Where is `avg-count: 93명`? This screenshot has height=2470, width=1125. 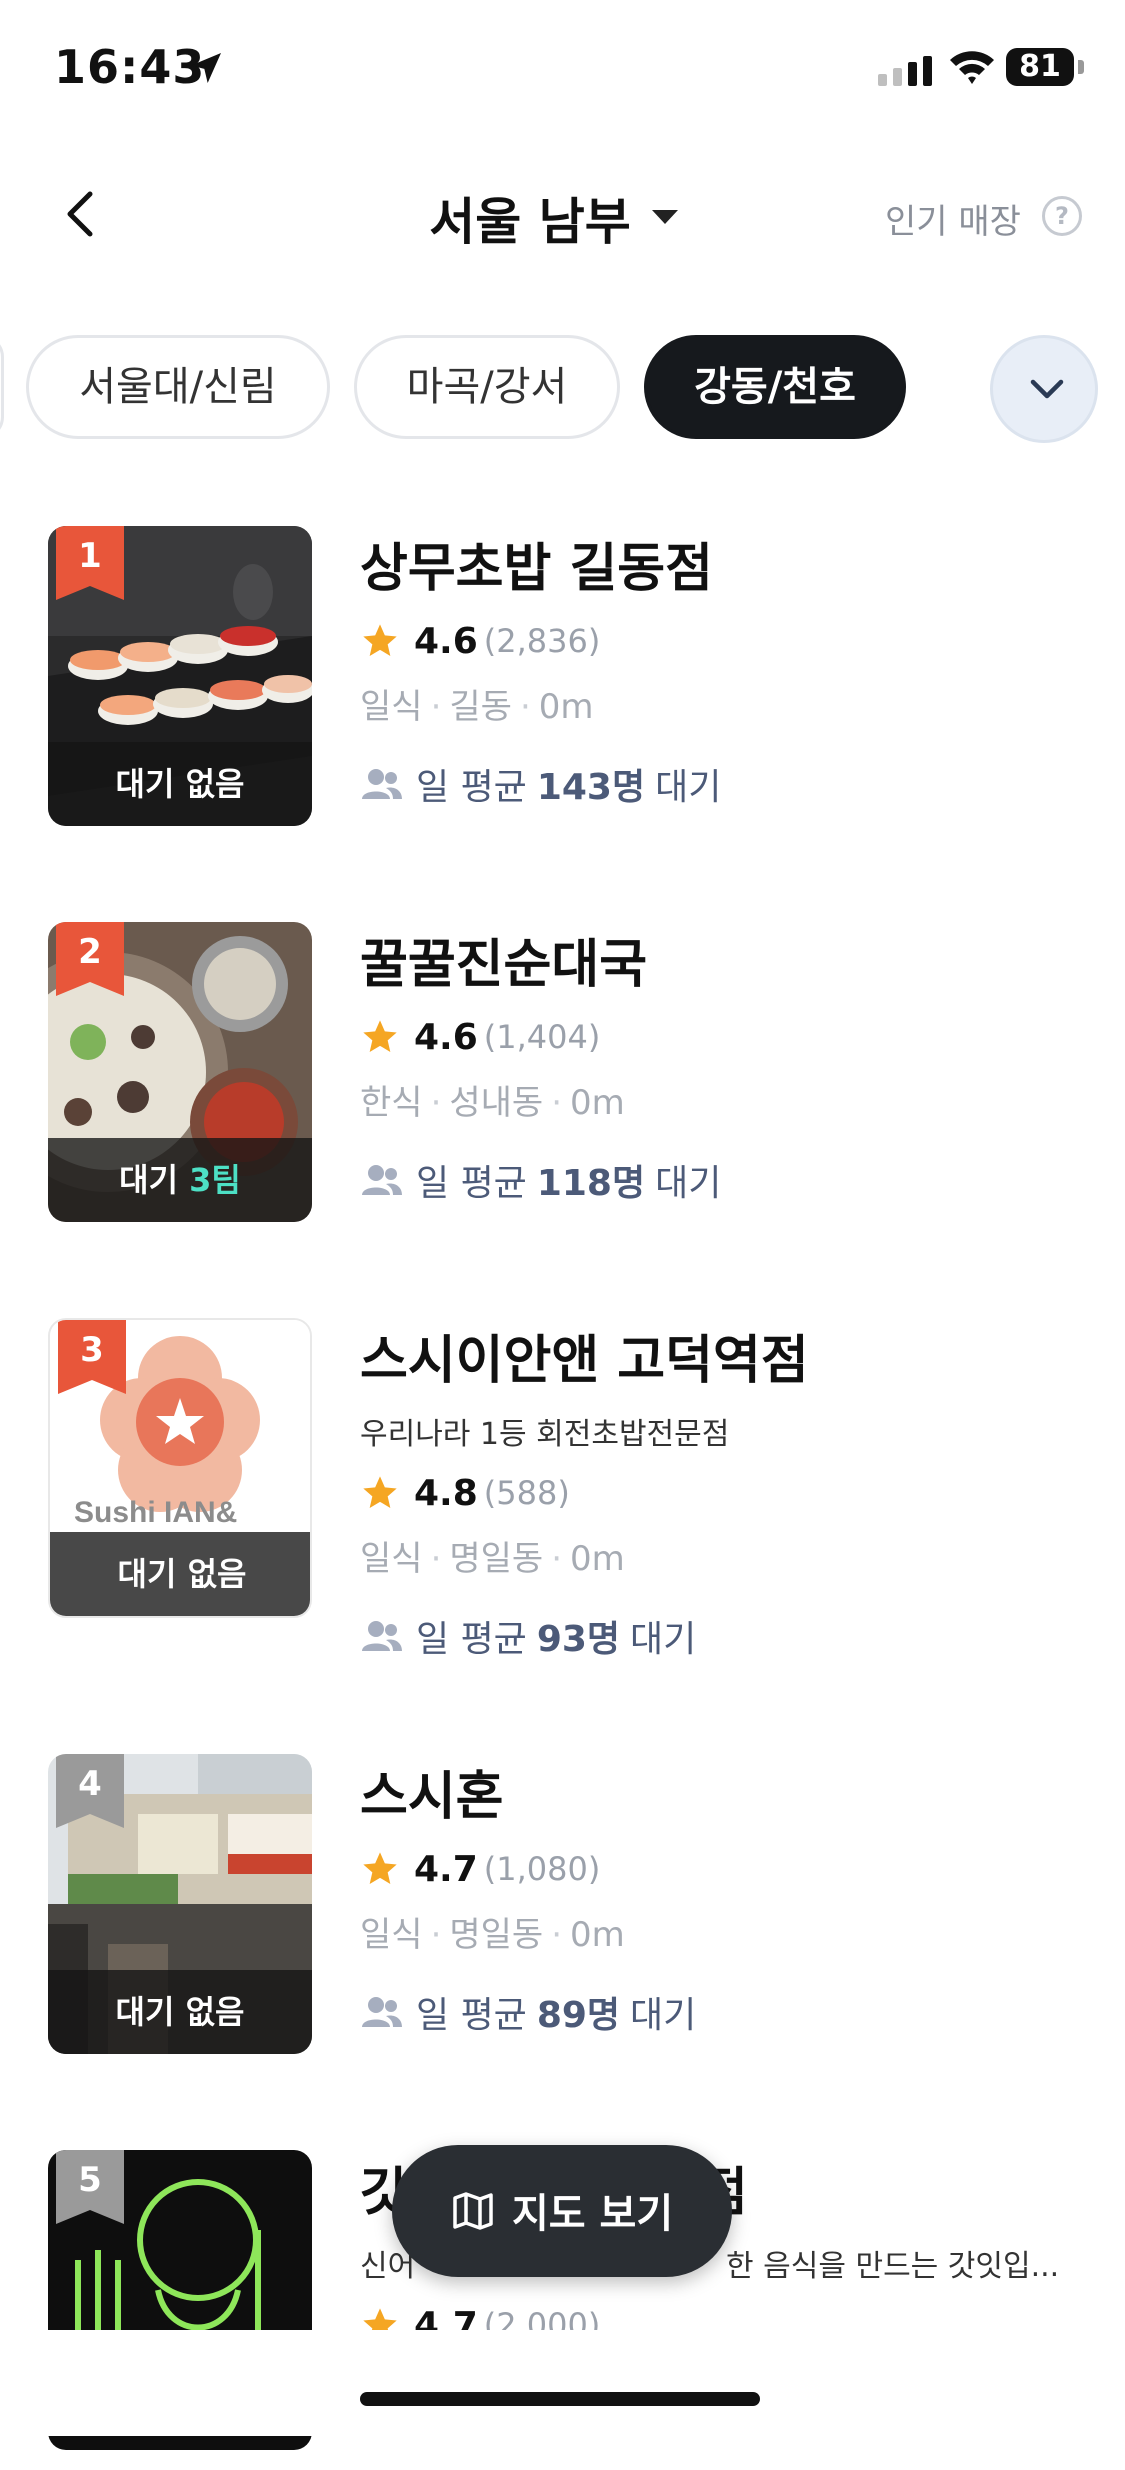
avg-count: 93명 is located at coordinates (578, 1639).